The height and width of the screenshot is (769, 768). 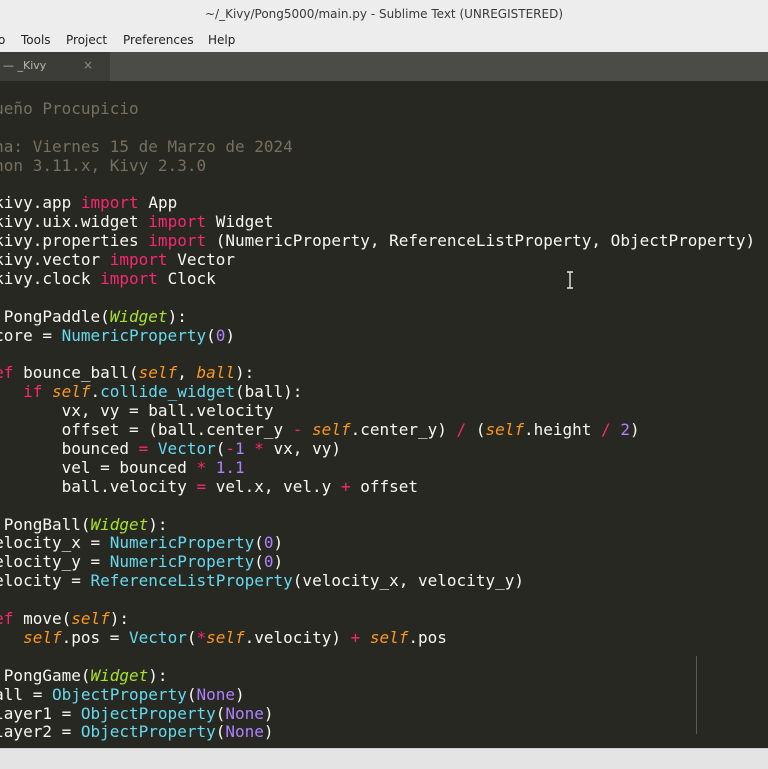 I want to click on code-token: # Python 3.11.x, Kivy 2.3.0, so click(x=103, y=165).